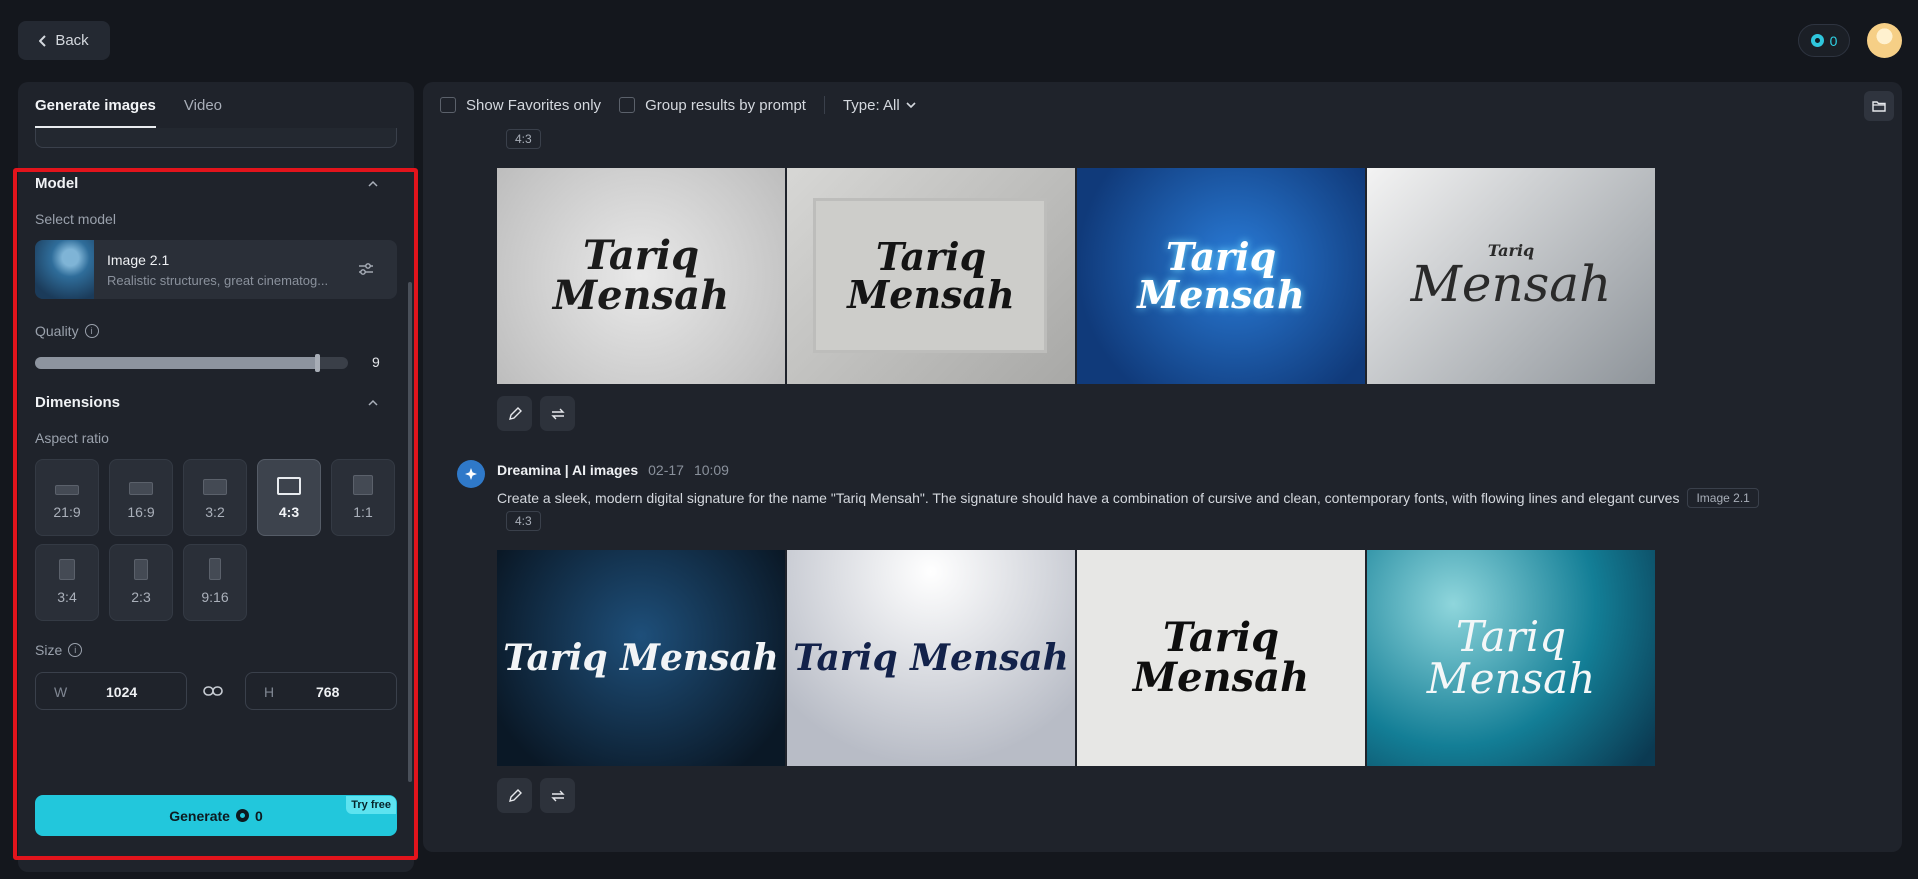 The width and height of the screenshot is (1918, 879). Describe the element at coordinates (141, 582) in the screenshot. I see `aspect-ratio-2-3: 2:3` at that location.